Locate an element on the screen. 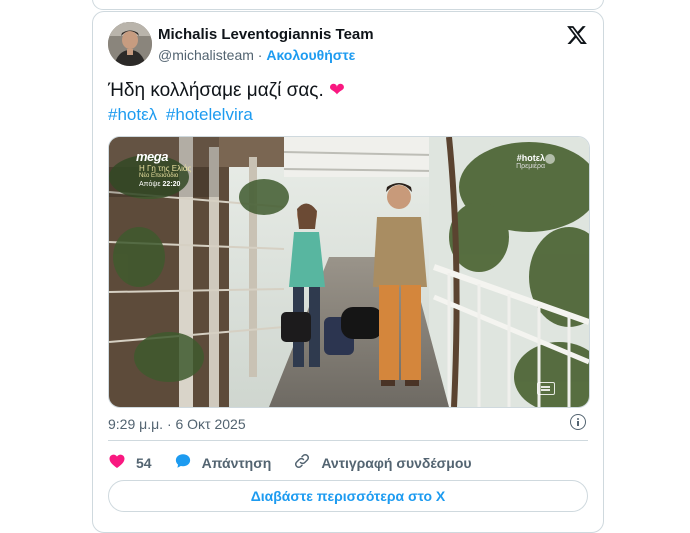 The height and width of the screenshot is (533, 690). x-logo-icon is located at coordinates (577, 35).